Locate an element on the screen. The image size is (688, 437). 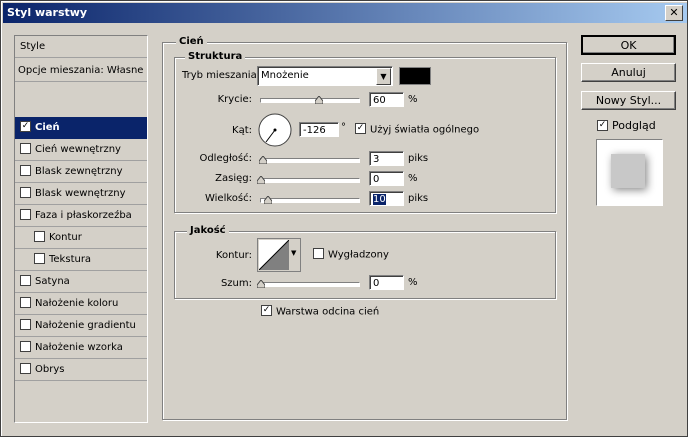
style-list-header: Style is located at coordinates (81, 47).